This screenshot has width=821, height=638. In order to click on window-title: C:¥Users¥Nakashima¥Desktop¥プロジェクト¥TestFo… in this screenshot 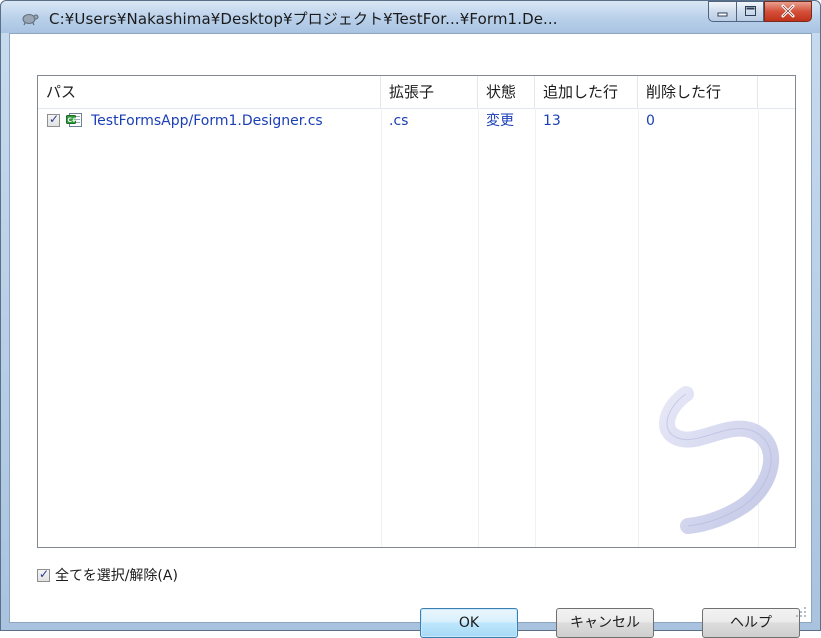, I will do `click(303, 19)`.